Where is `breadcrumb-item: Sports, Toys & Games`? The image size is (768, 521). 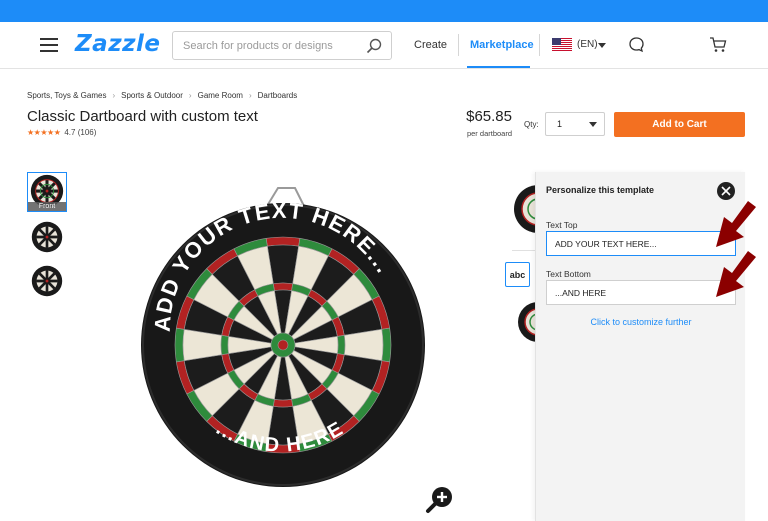 breadcrumb-item: Sports, Toys & Games is located at coordinates (66, 95).